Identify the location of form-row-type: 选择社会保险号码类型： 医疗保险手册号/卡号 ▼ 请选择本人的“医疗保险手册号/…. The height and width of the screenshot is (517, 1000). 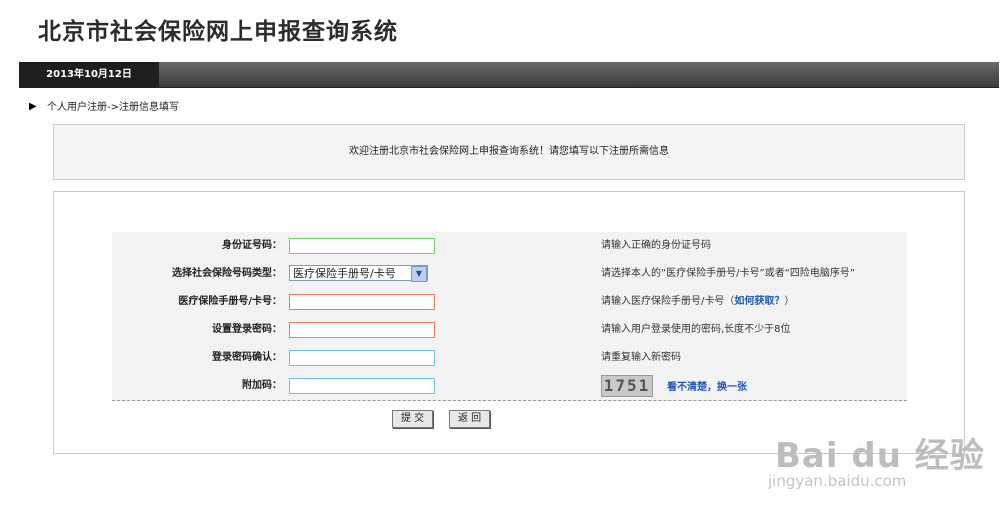
(509, 274).